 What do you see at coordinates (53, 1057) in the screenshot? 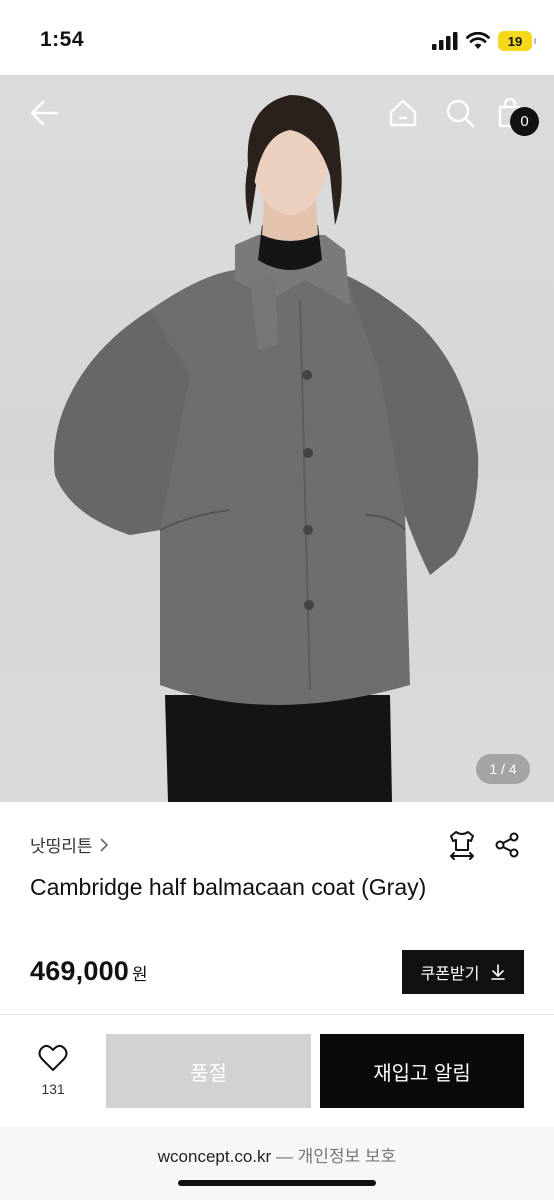
I see `heart-icon` at bounding box center [53, 1057].